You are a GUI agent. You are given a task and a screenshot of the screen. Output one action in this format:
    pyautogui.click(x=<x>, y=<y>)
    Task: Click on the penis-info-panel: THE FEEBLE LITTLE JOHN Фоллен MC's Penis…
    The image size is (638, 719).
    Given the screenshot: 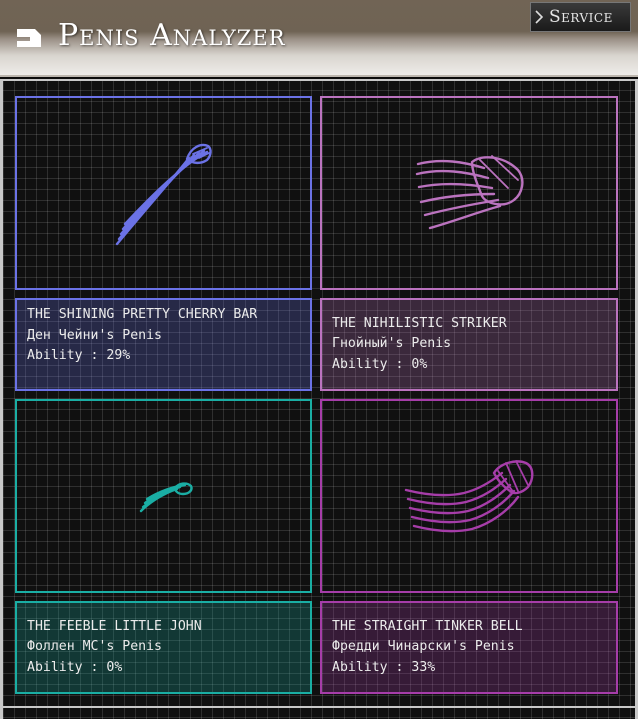 What is the action you would take?
    pyautogui.click(x=163, y=647)
    